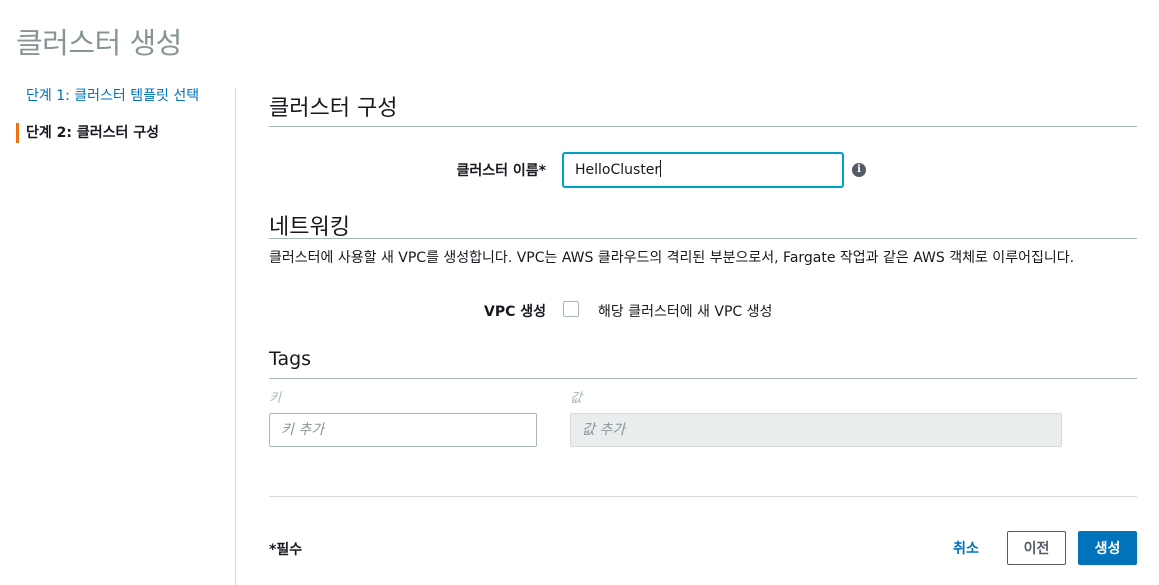 The height and width of the screenshot is (585, 1159). What do you see at coordinates (501, 171) in the screenshot?
I see `cluster-name-label: 클러스터 이름*` at bounding box center [501, 171].